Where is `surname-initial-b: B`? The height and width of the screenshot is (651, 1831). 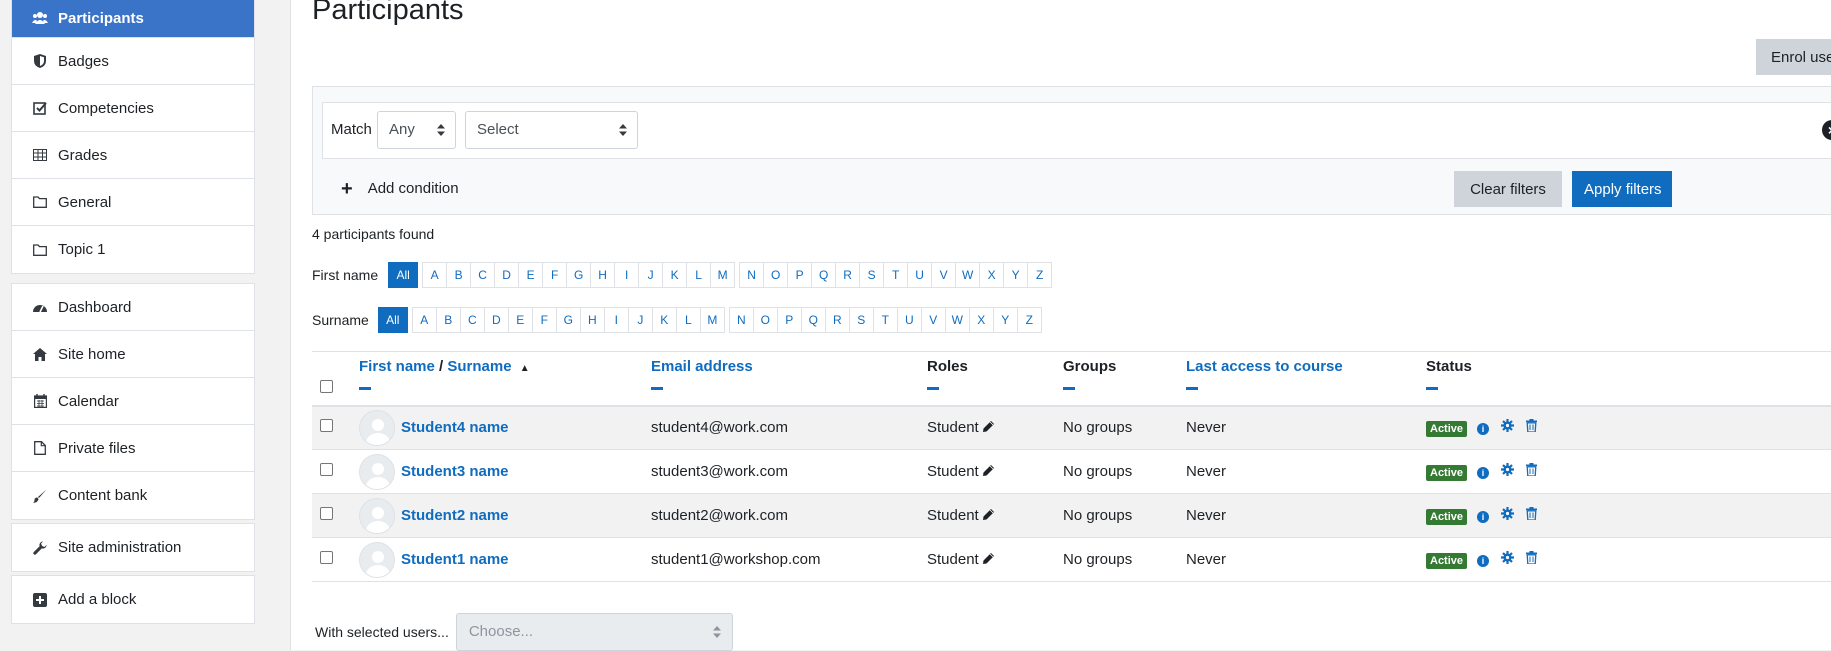 surname-initial-b: B is located at coordinates (448, 320).